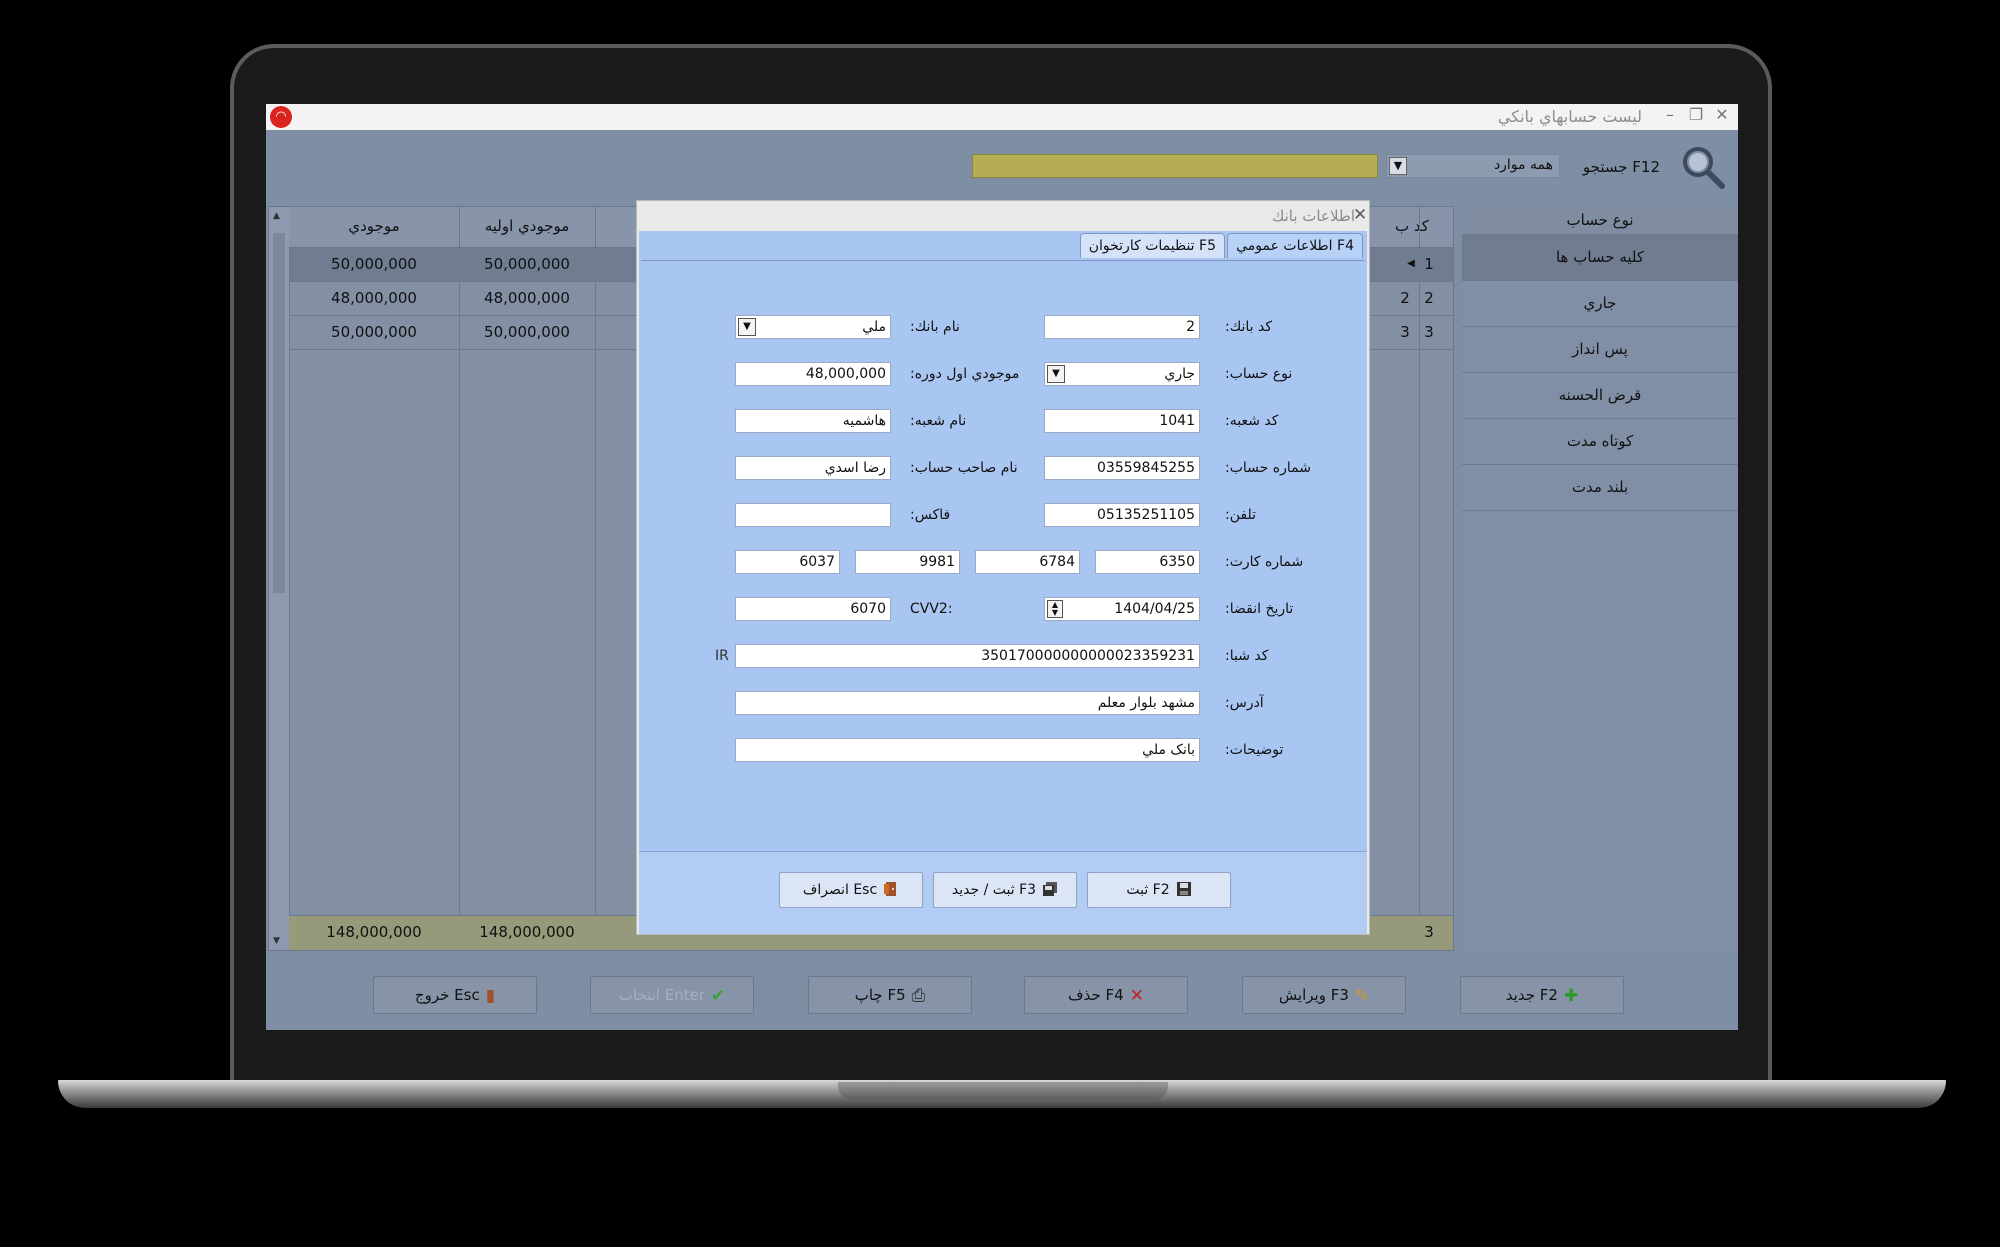  I want to click on total-initial-balance: 148,000,000, so click(527, 932).